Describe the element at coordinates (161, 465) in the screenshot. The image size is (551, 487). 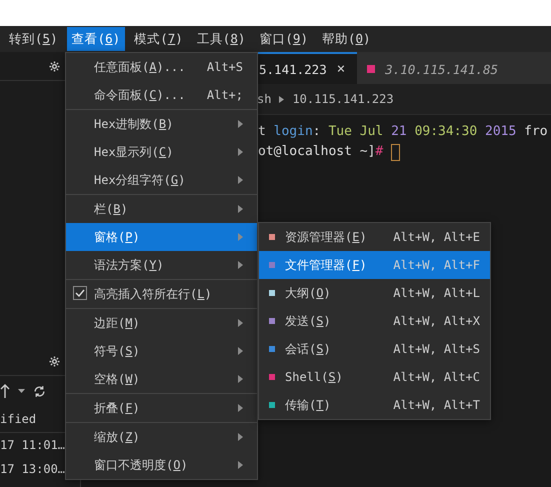
I see `menu-item: 窗口不透明度(O)` at that location.